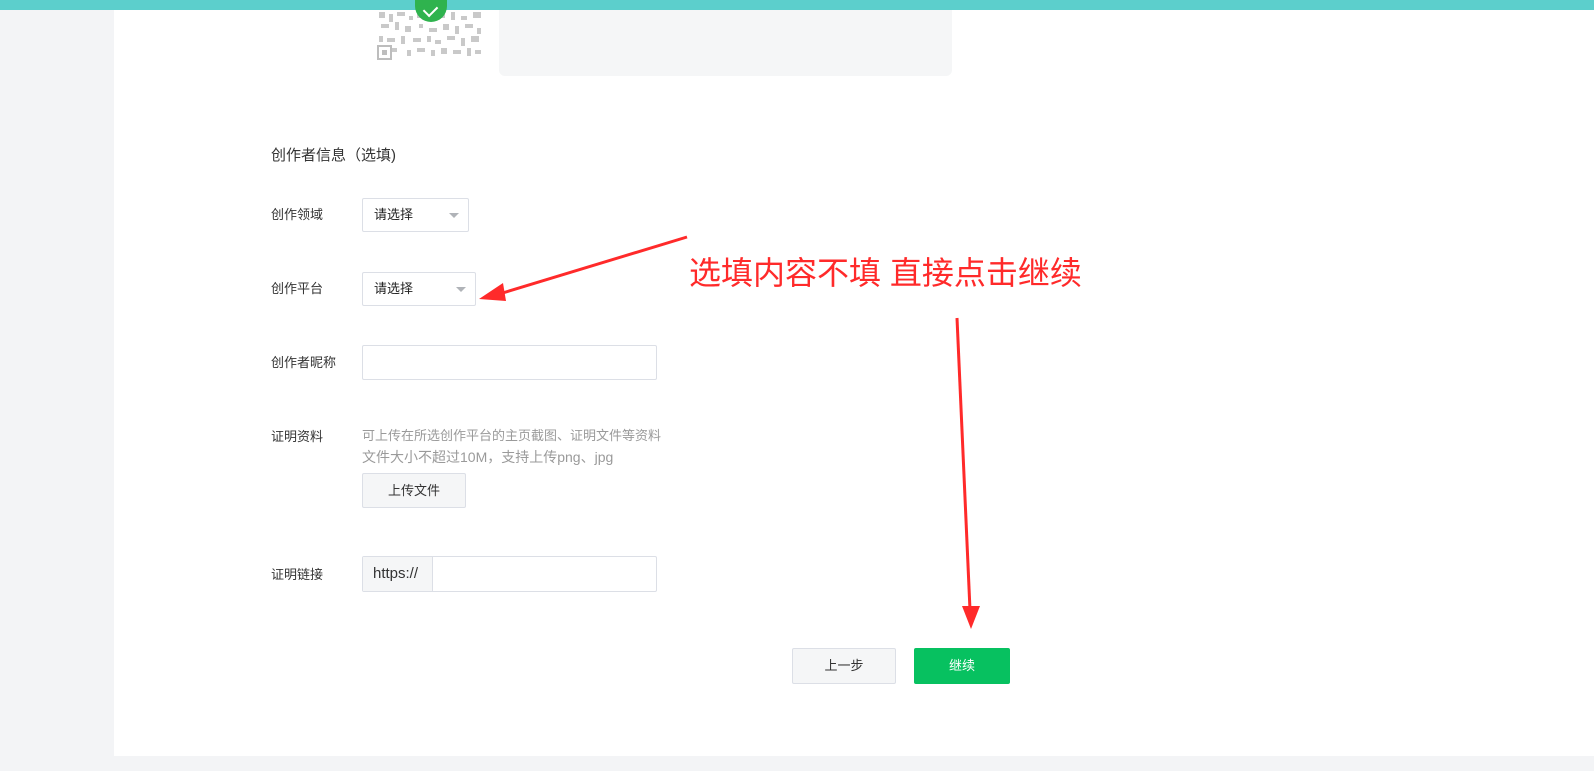 This screenshot has height=771, width=1594. Describe the element at coordinates (583, 268) in the screenshot. I see `arrow-left-icon` at that location.